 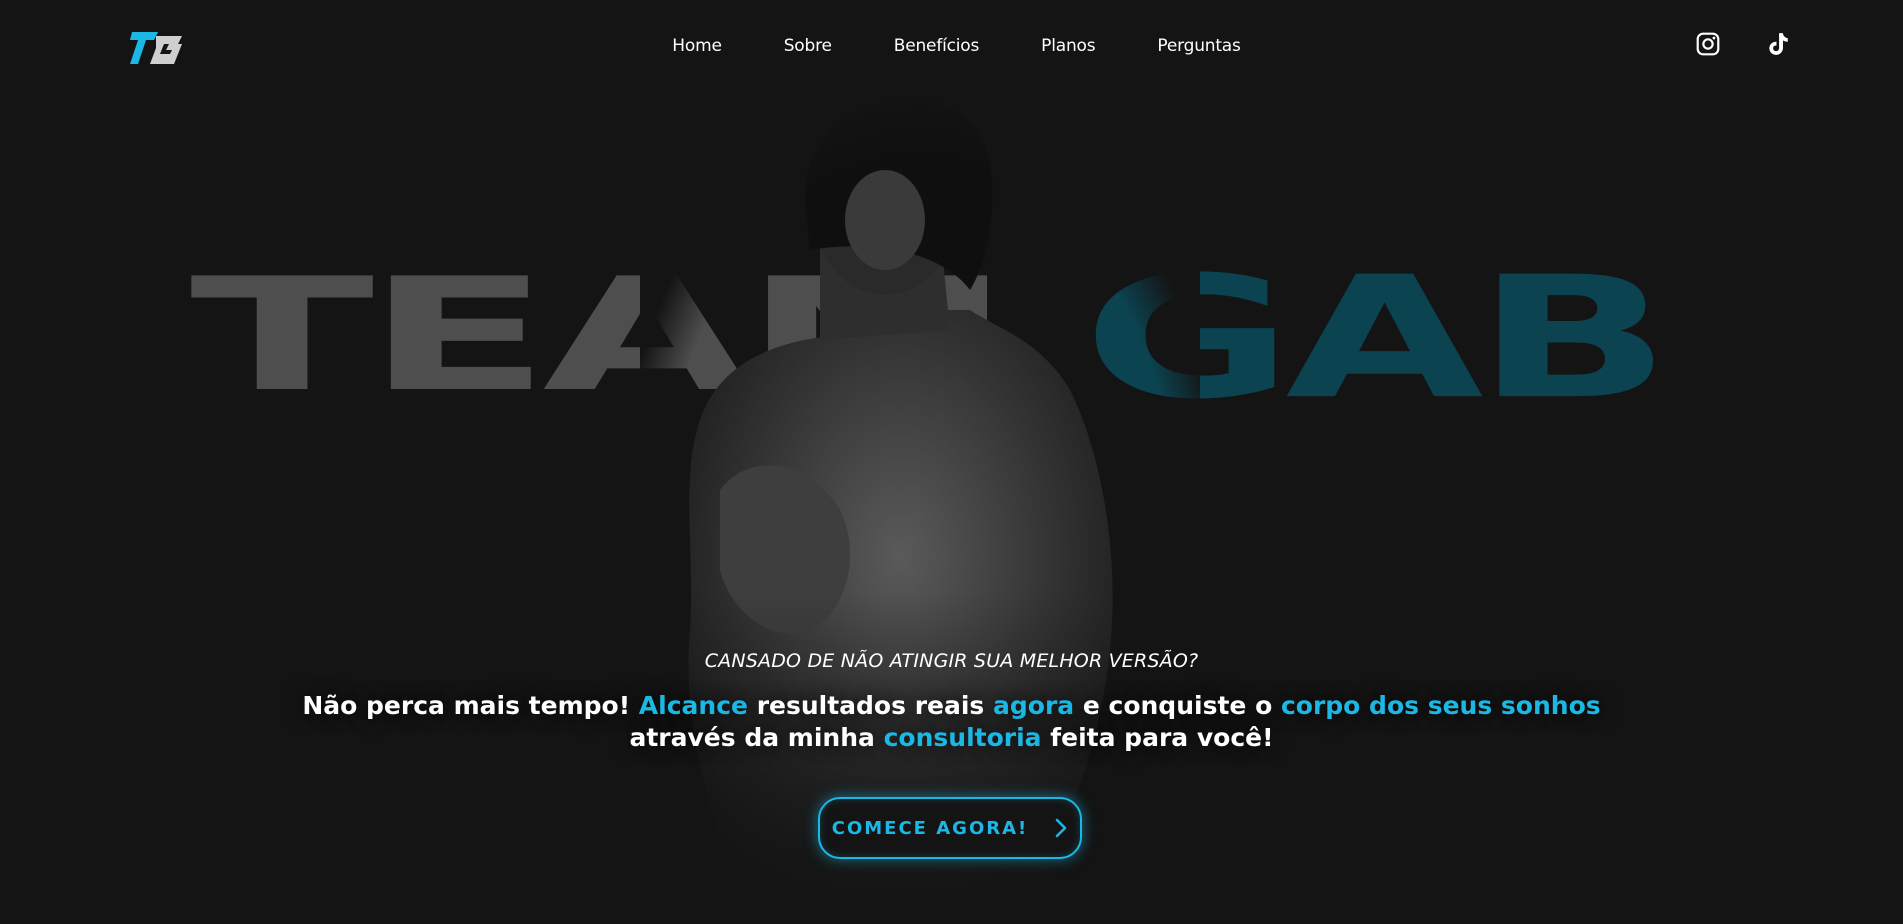 What do you see at coordinates (1034, 705) in the screenshot?
I see `hero-title-highlight: agora` at bounding box center [1034, 705].